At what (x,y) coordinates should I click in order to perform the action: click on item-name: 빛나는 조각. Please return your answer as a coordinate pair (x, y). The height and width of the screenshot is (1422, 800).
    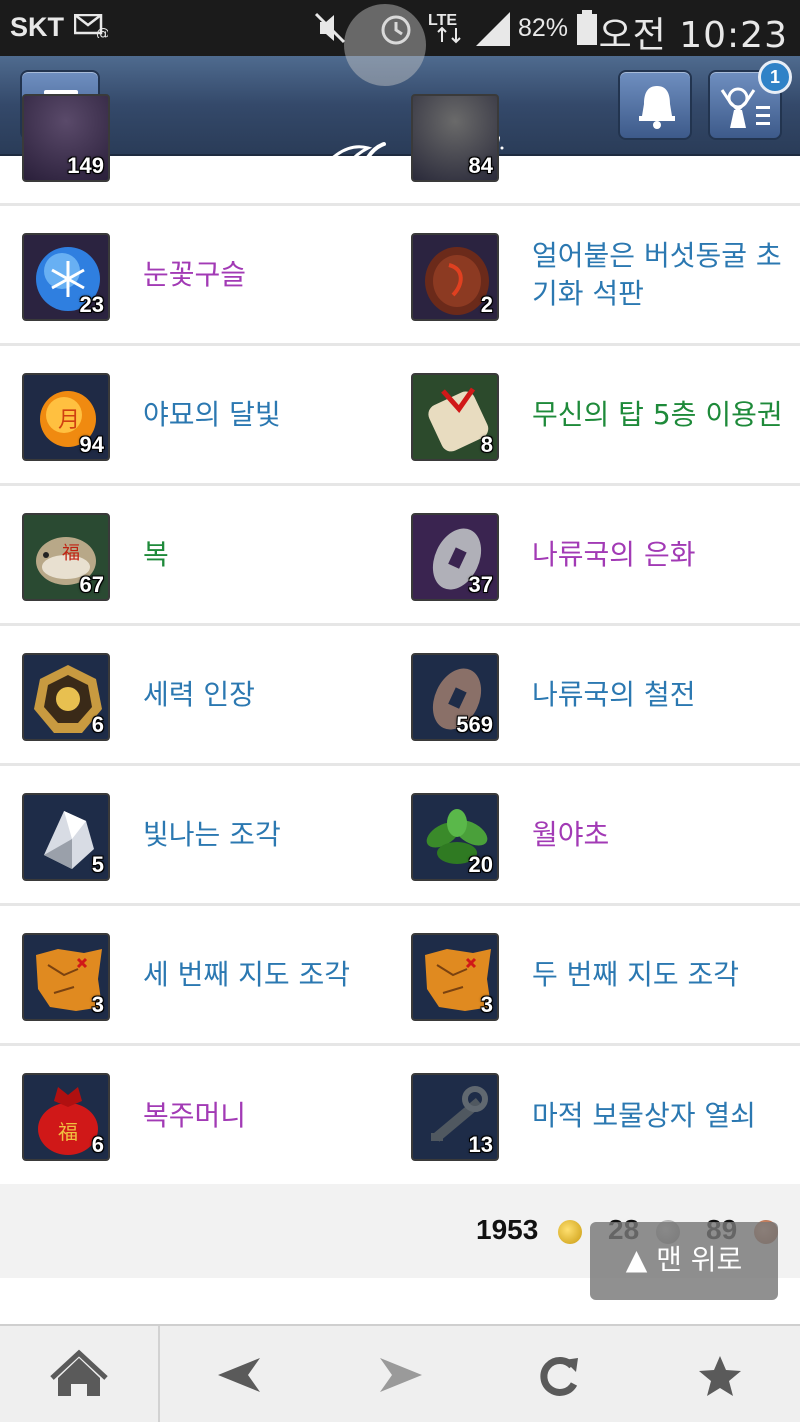
    Looking at the image, I should click on (212, 834).